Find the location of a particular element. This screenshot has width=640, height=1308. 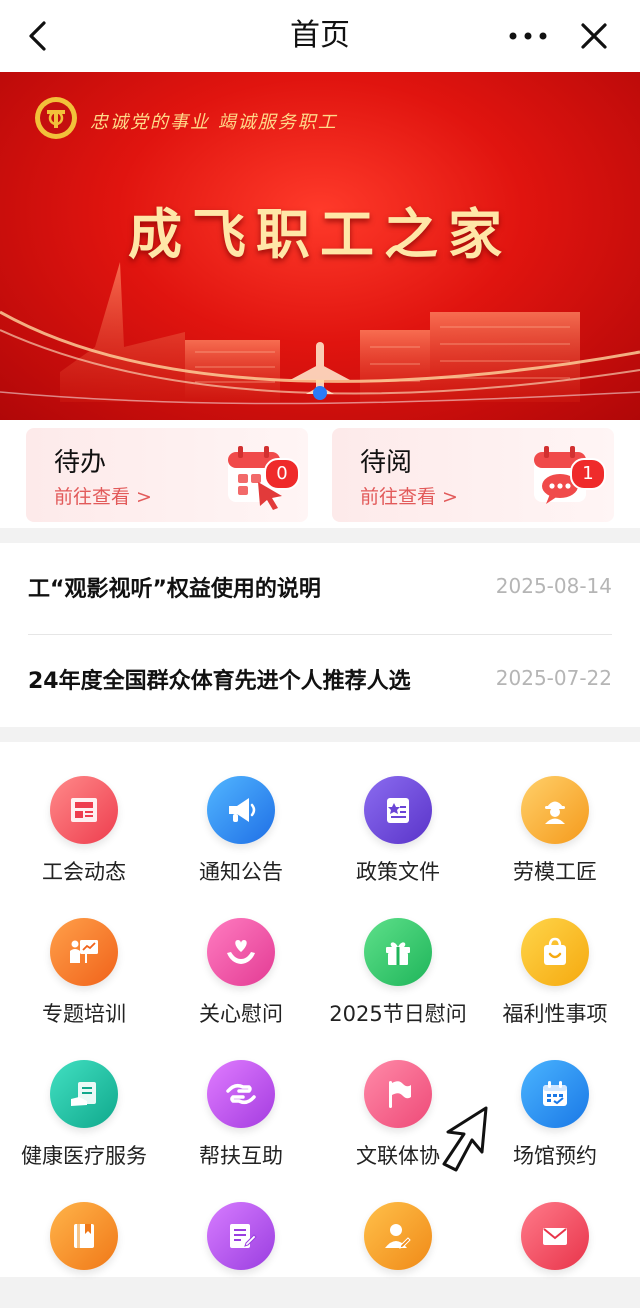

menu-item-training: 专题培训 is located at coordinates (84, 955).